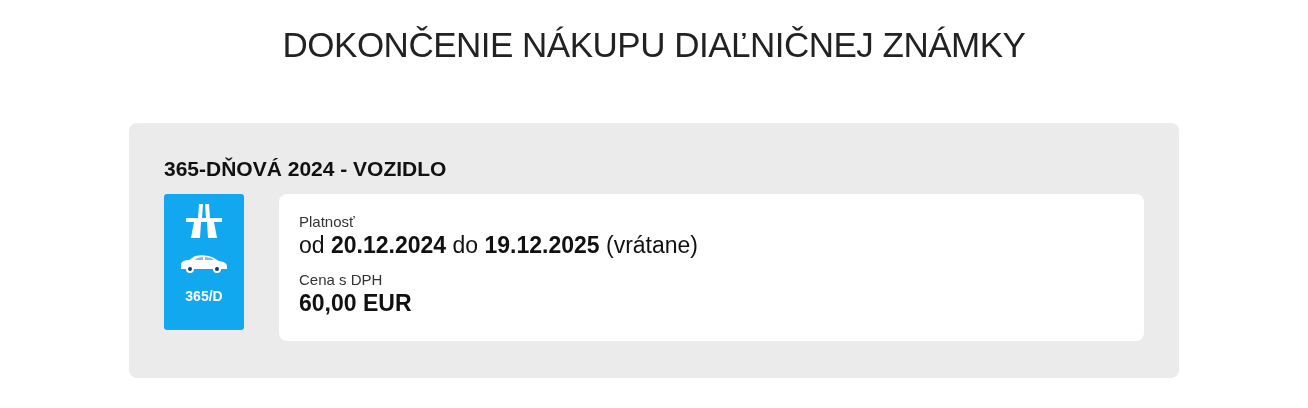 This screenshot has width=1308, height=408. What do you see at coordinates (341, 280) in the screenshot?
I see `price-label: Cena s DPH` at bounding box center [341, 280].